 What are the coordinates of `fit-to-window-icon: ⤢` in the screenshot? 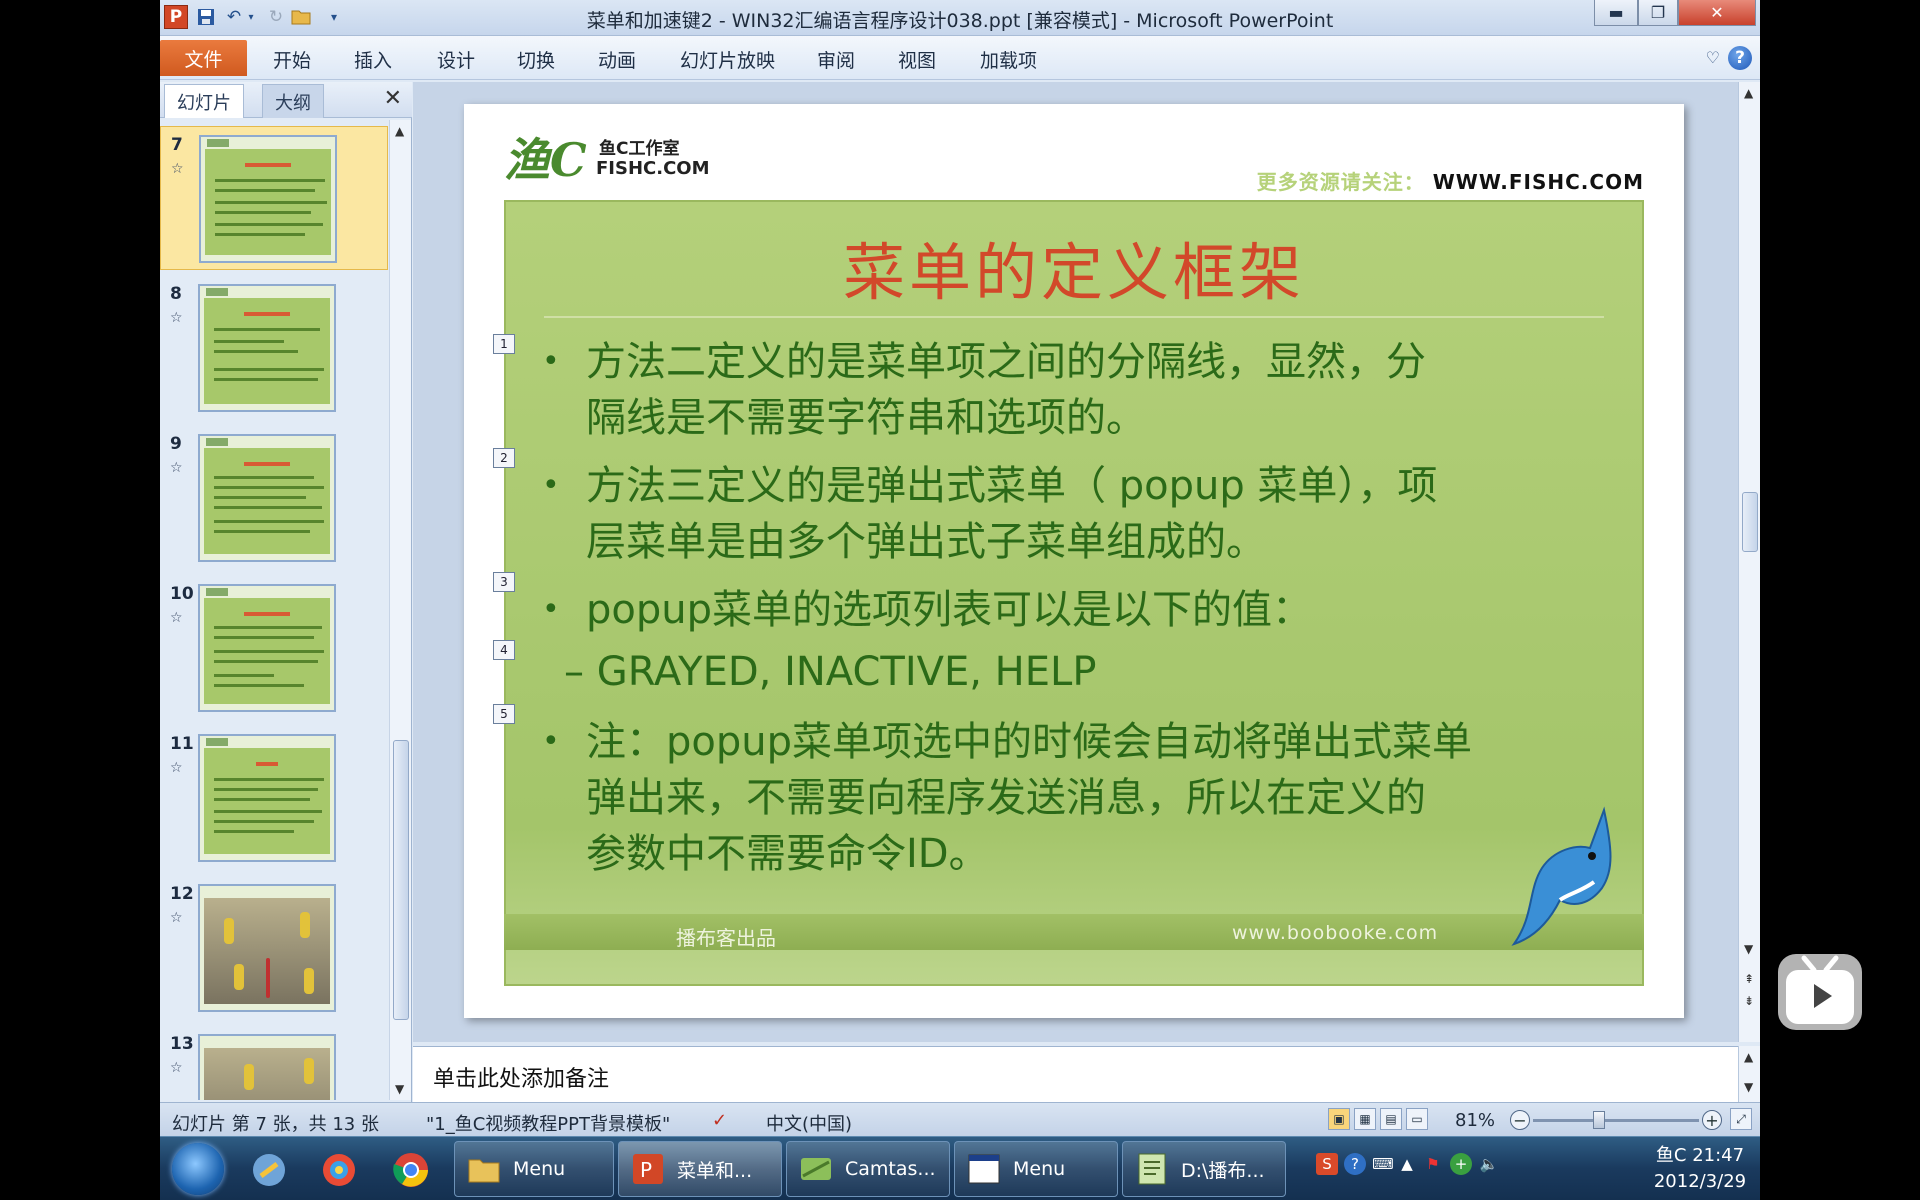 It's located at (1741, 1119).